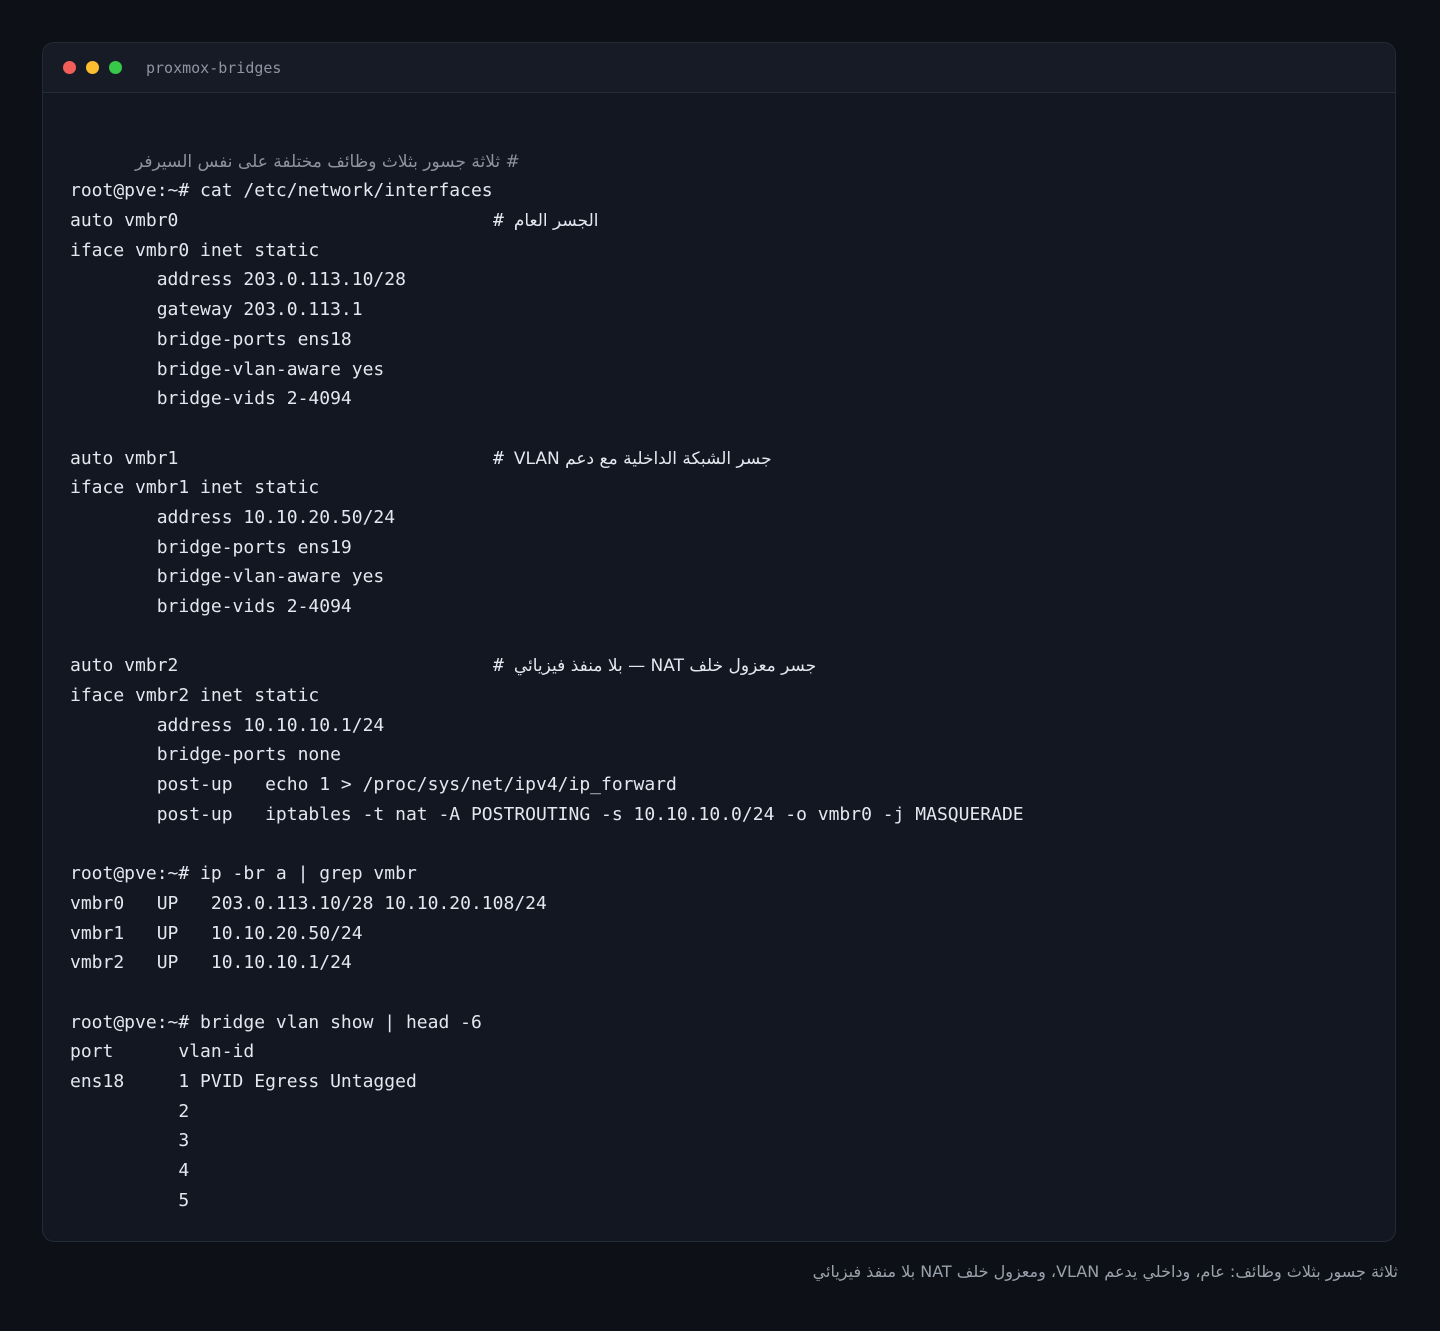 This screenshot has width=1440, height=1331. Describe the element at coordinates (732, 1082) in the screenshot. I see `terminal-line: ens18 1 PVID Egress Untagged` at that location.